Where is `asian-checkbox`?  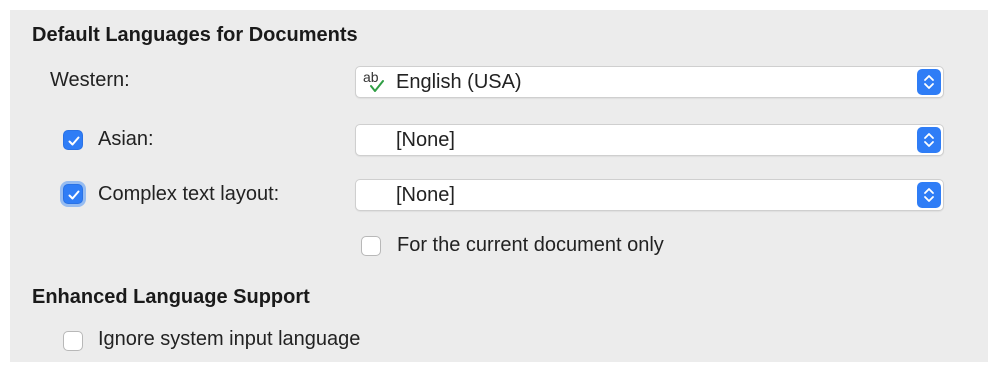
asian-checkbox is located at coordinates (73, 140).